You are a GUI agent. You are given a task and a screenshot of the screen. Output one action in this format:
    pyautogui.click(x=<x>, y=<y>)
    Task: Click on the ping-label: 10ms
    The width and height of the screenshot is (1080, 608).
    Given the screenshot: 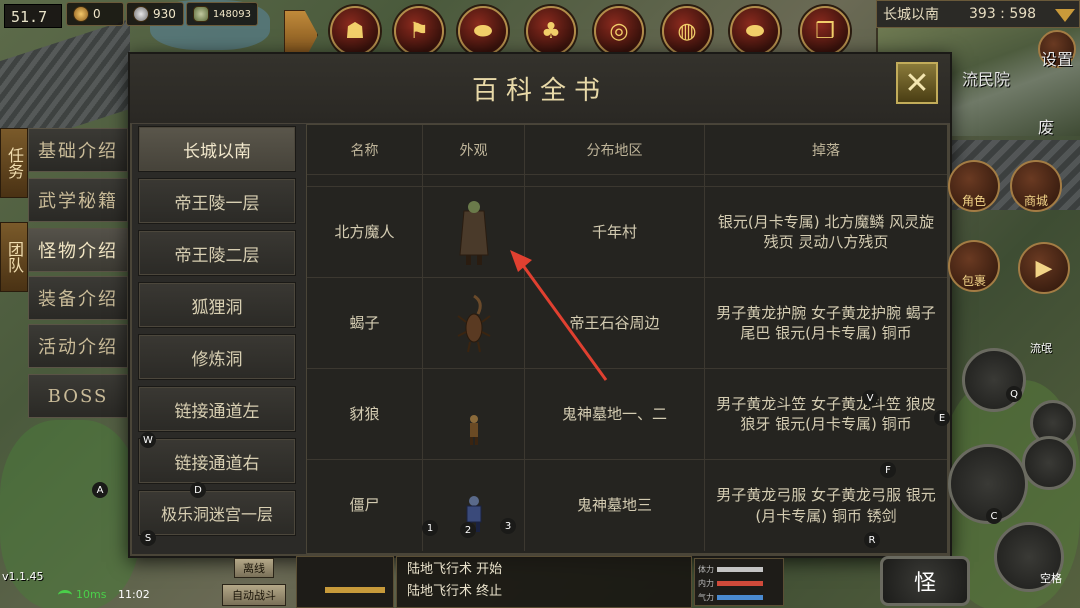 What is the action you would take?
    pyautogui.click(x=91, y=594)
    